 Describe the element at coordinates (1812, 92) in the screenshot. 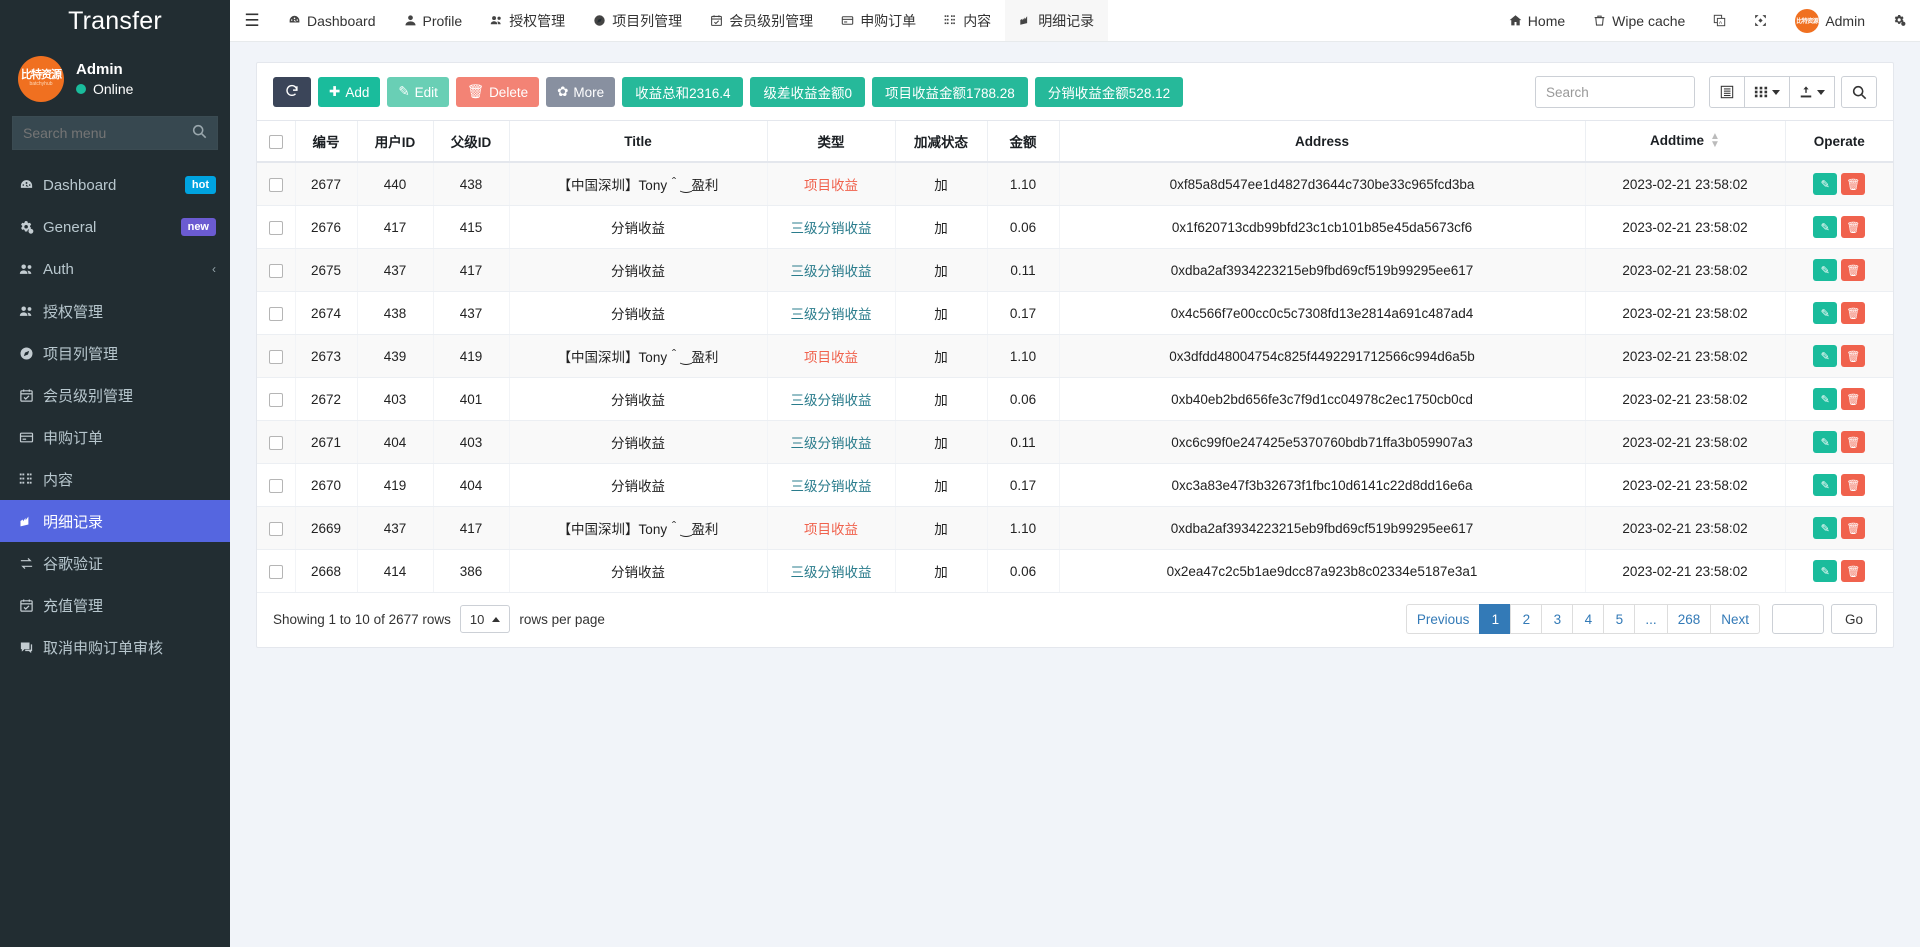

I see `export-icon` at that location.